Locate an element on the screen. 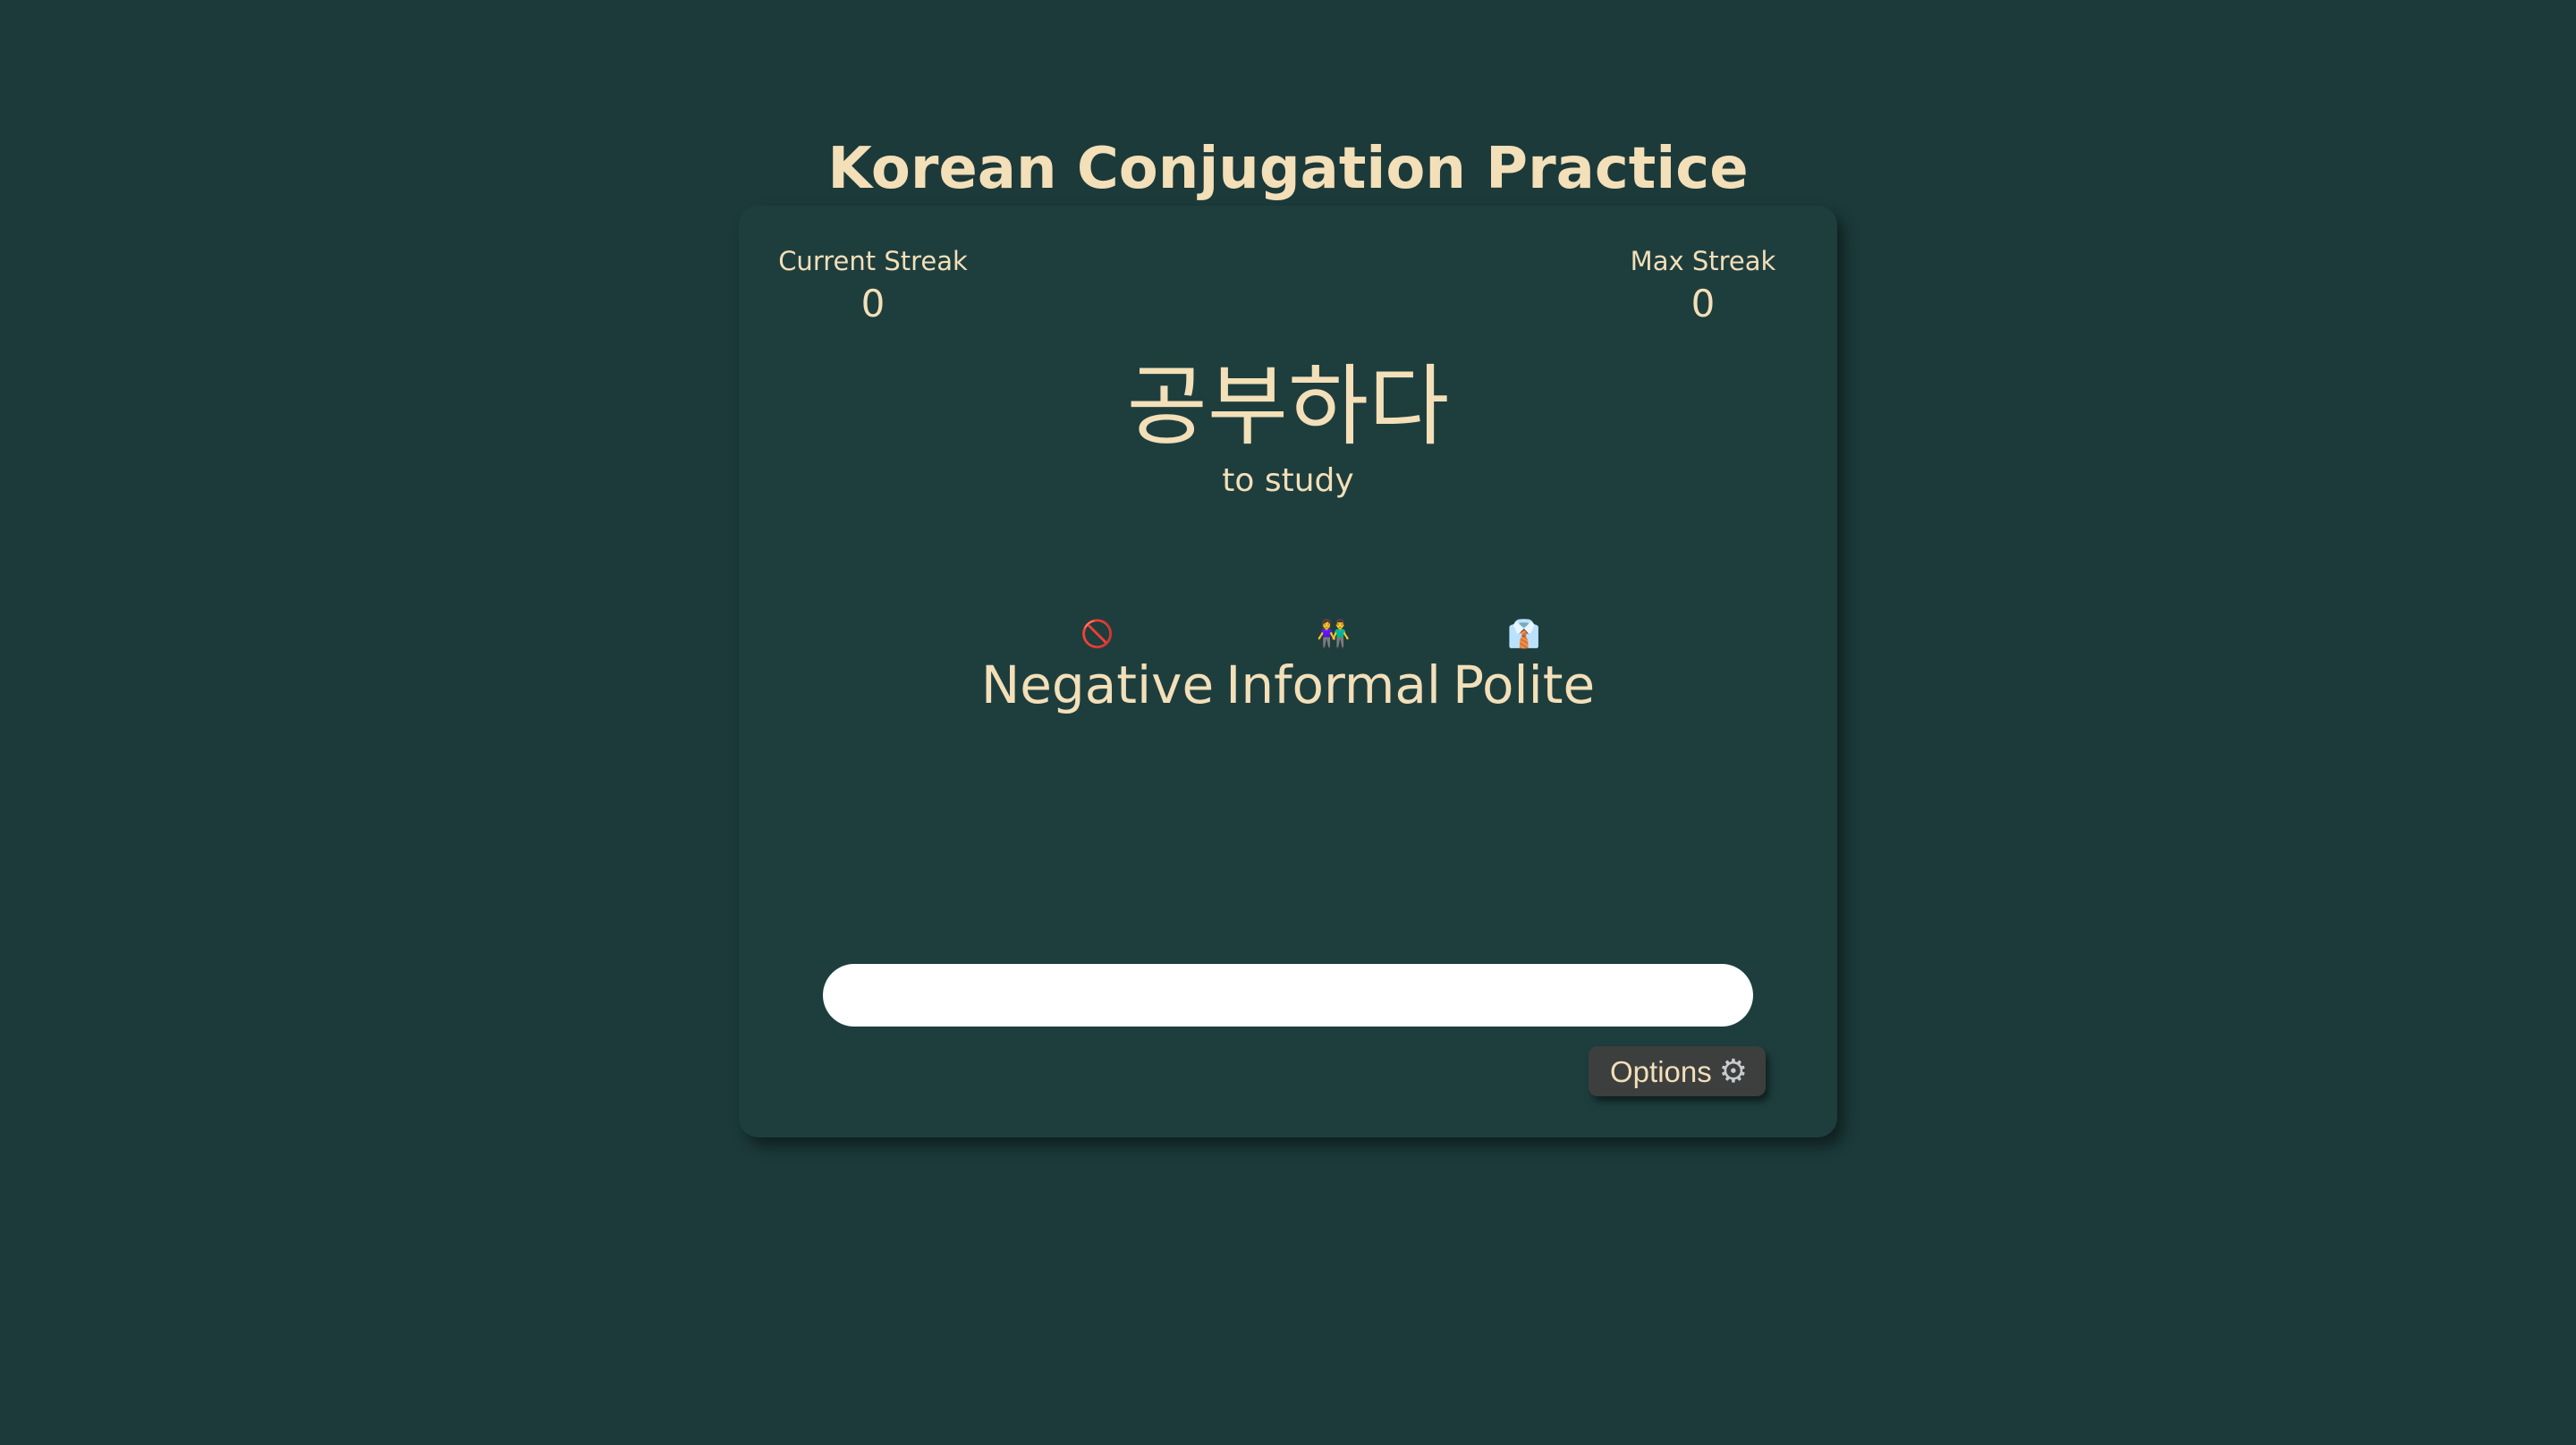  options-label: Options is located at coordinates (1661, 1071).